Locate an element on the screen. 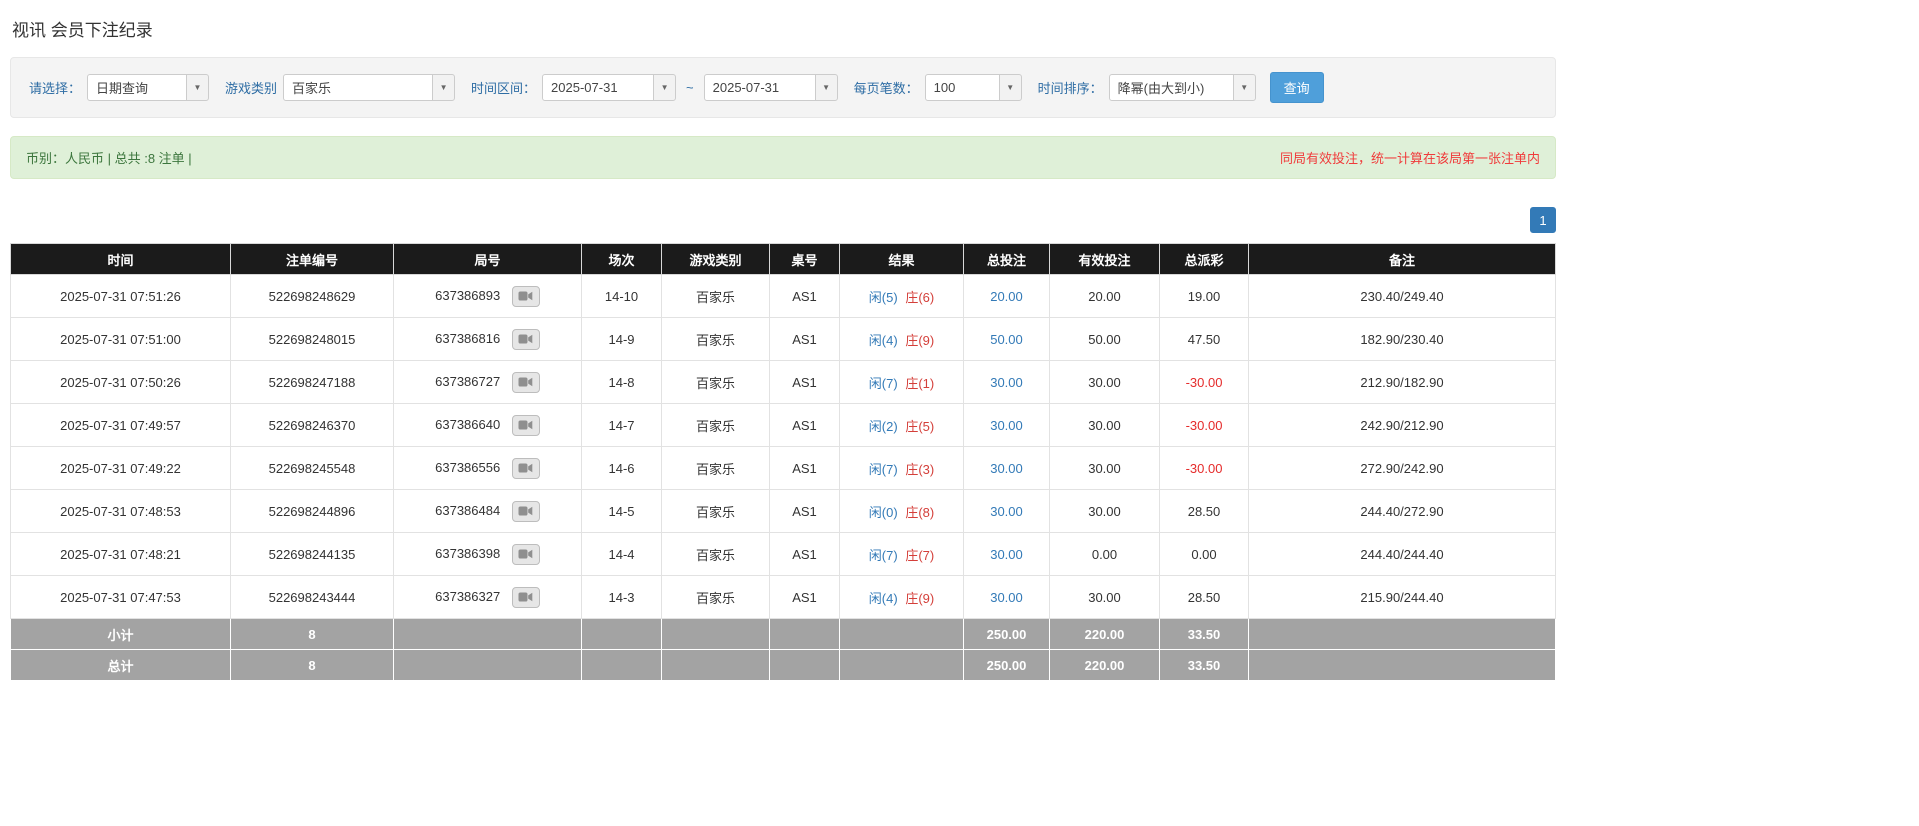 The height and width of the screenshot is (826, 1919). cell-time: 2025-07-31 07:51:00 is located at coordinates (120, 339).